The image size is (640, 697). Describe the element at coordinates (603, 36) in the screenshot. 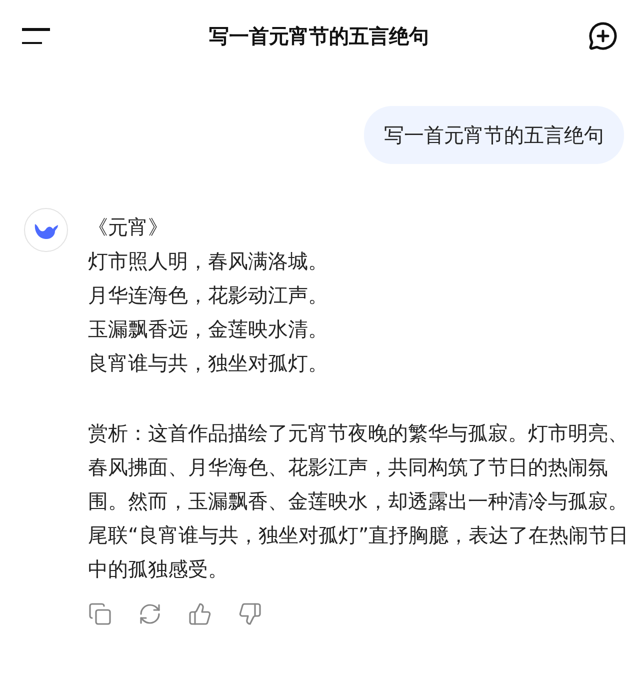

I see `new-chat-icon` at that location.